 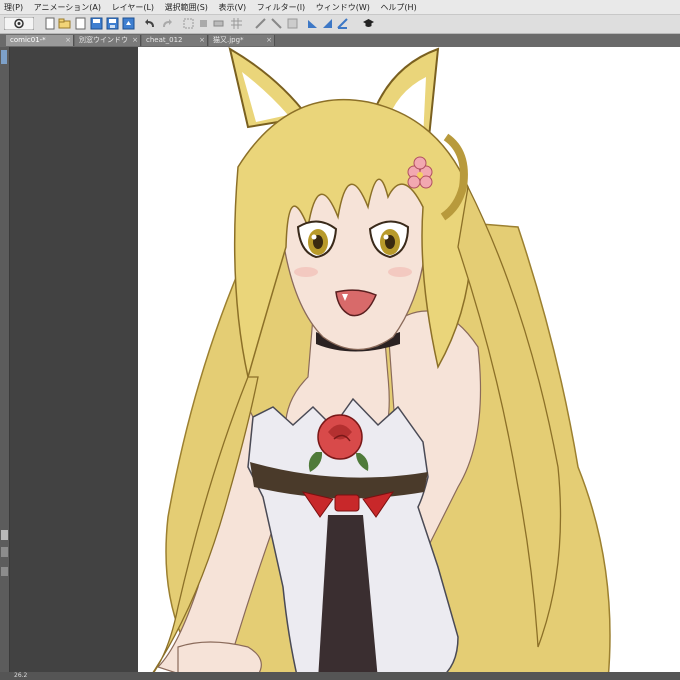 I want to click on tab-label: 猫又.jpg*, so click(x=228, y=40).